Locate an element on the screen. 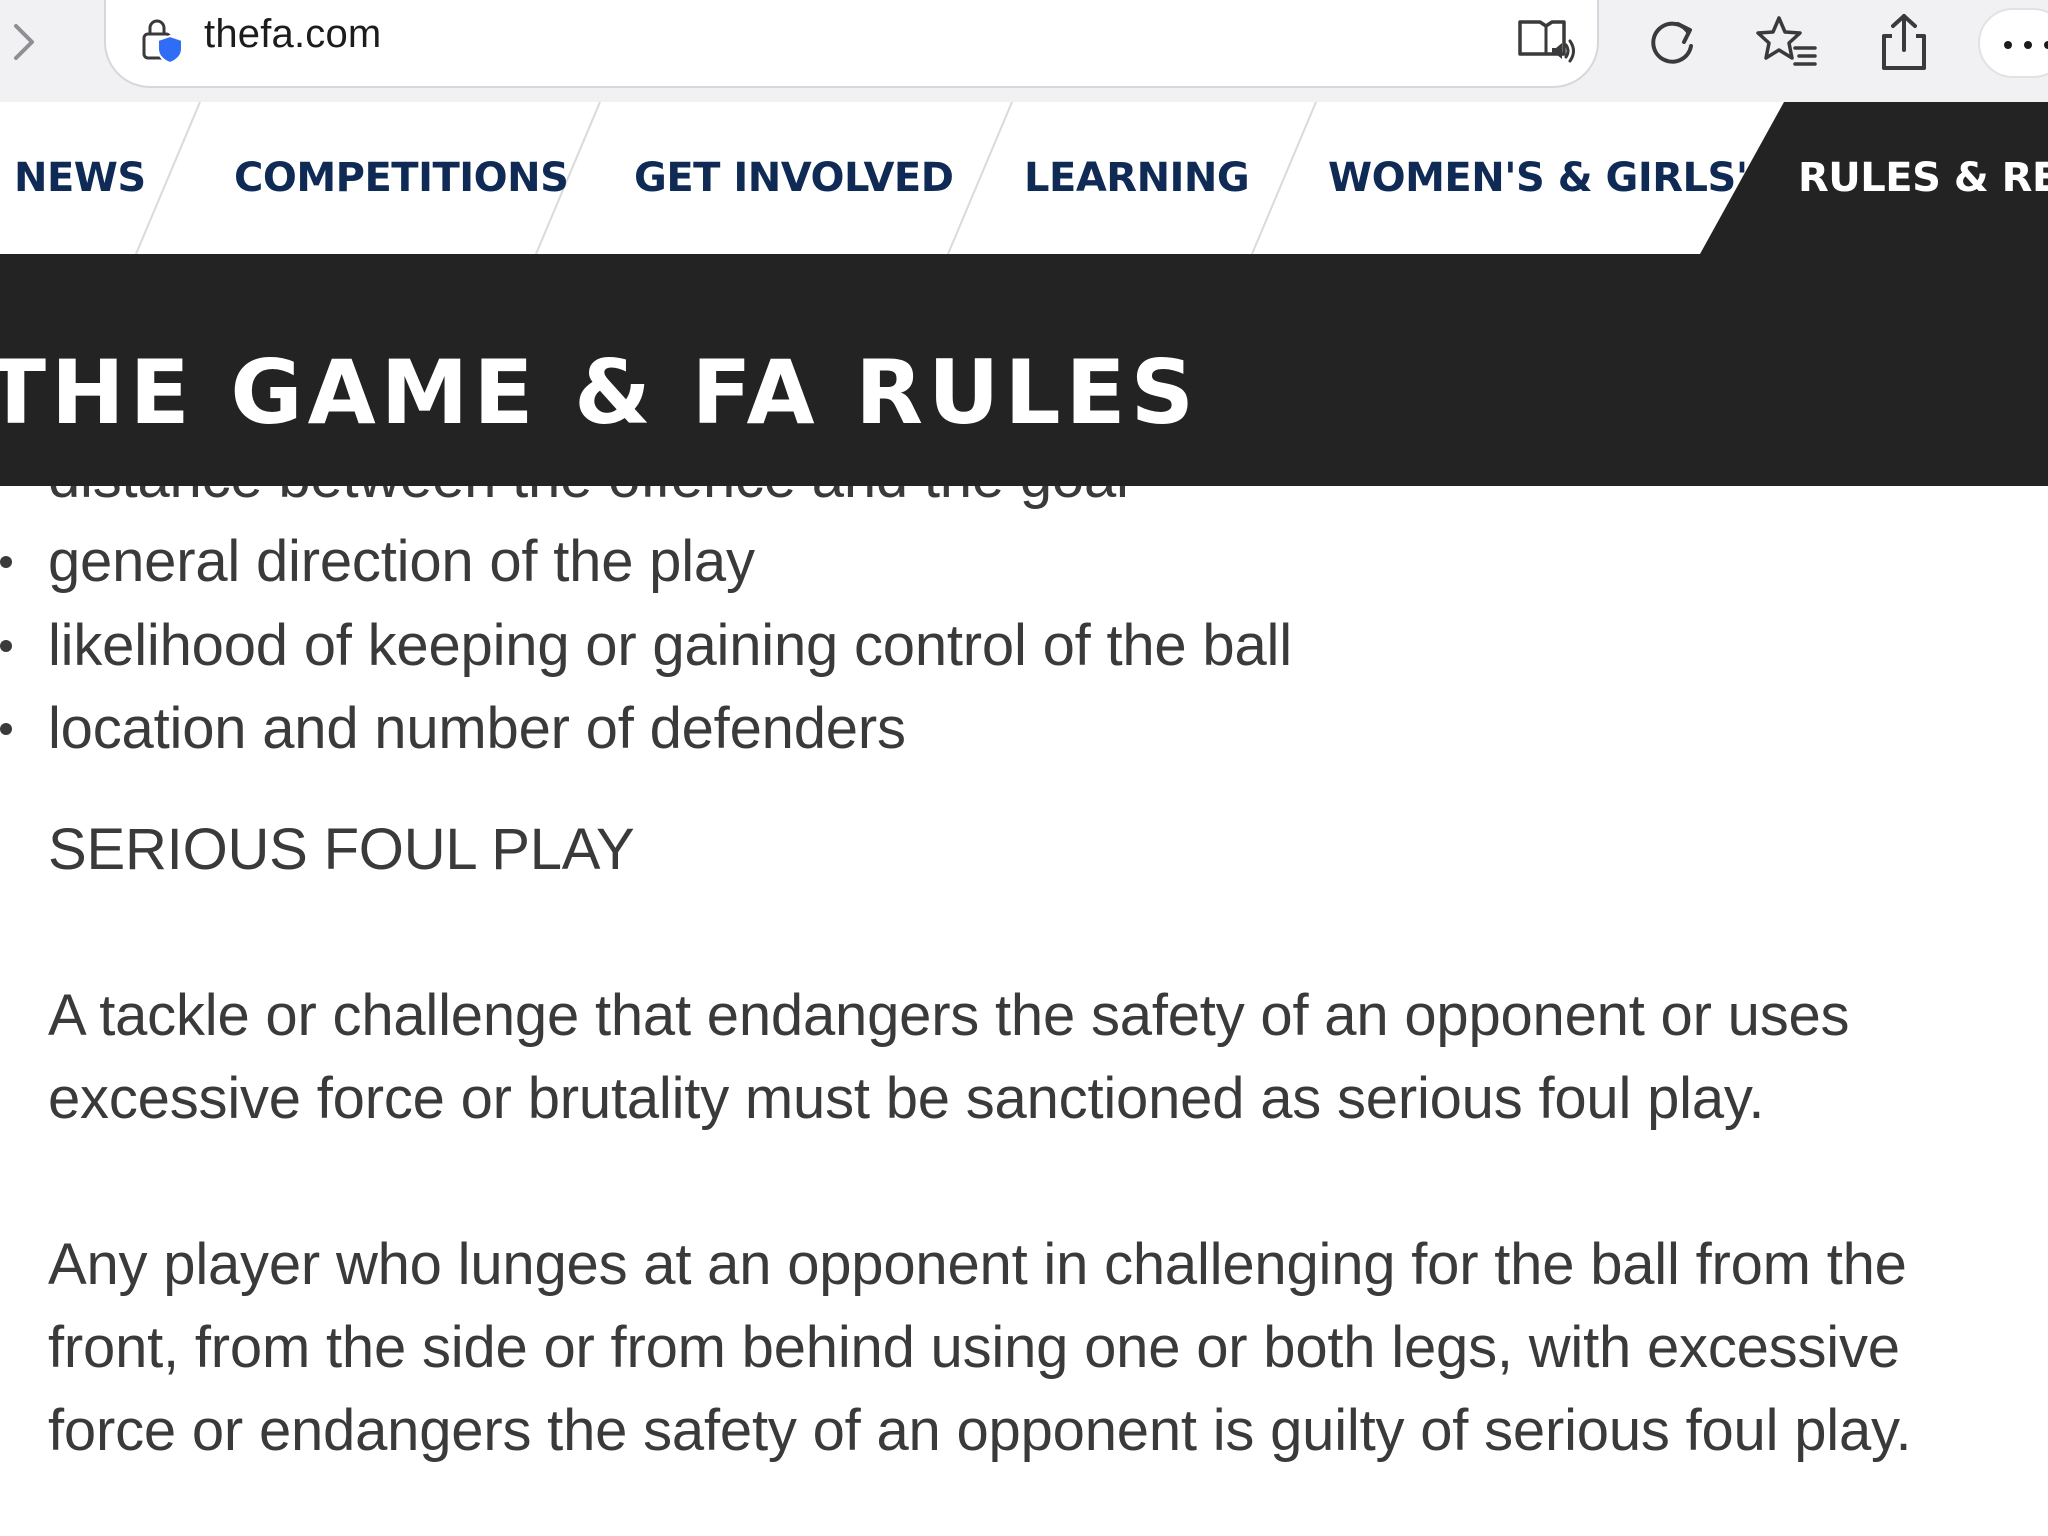  address-bar: thefa.com is located at coordinates (851, 44).